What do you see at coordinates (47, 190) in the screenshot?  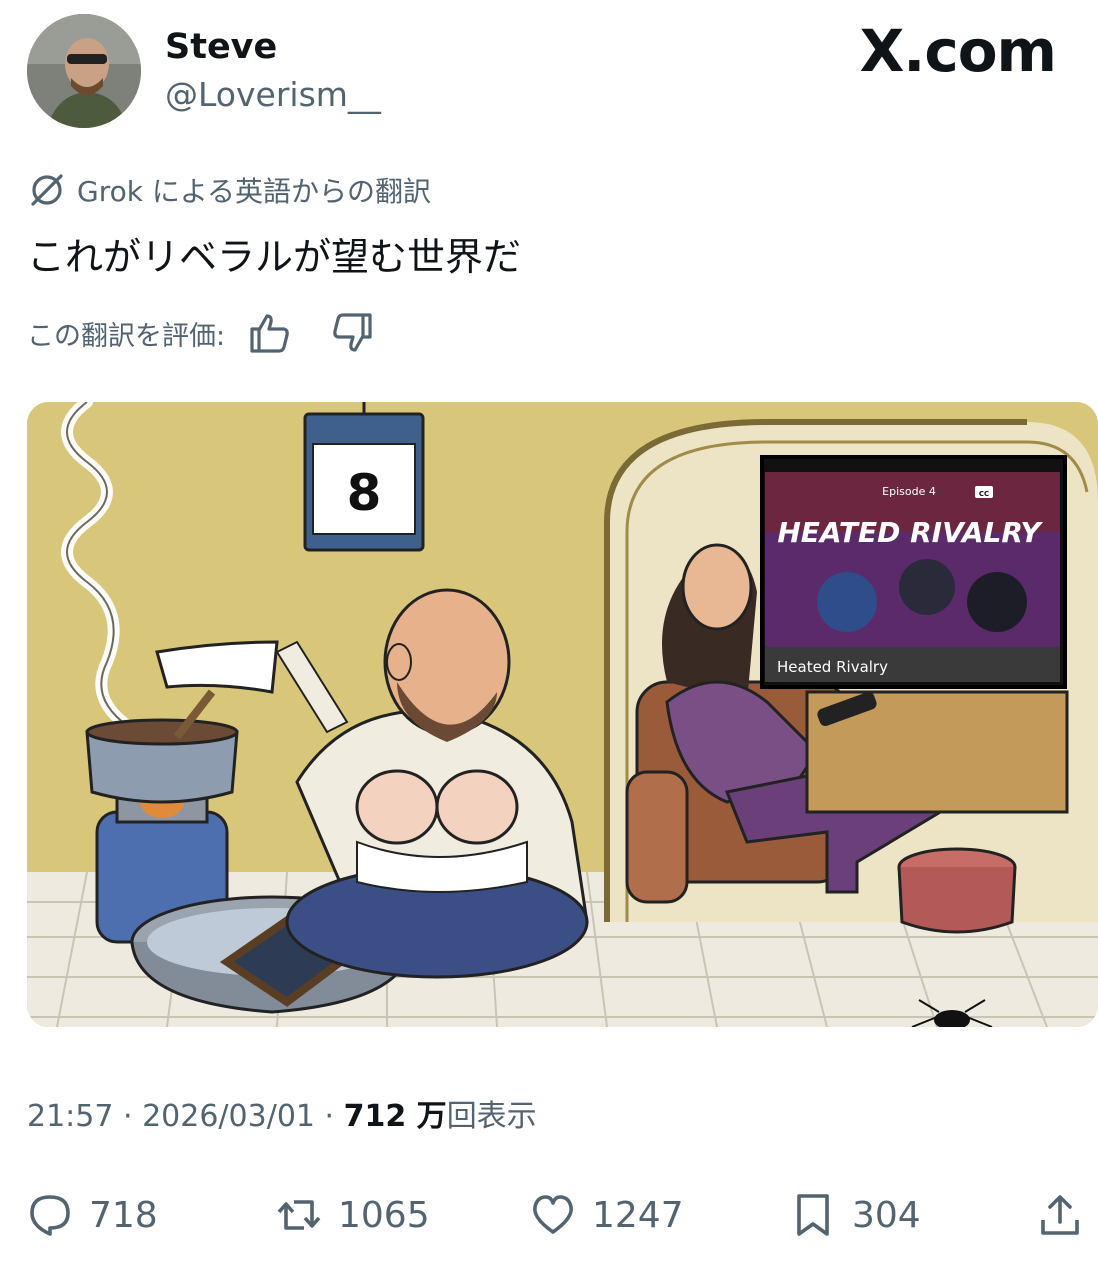 I see `grok-icon` at bounding box center [47, 190].